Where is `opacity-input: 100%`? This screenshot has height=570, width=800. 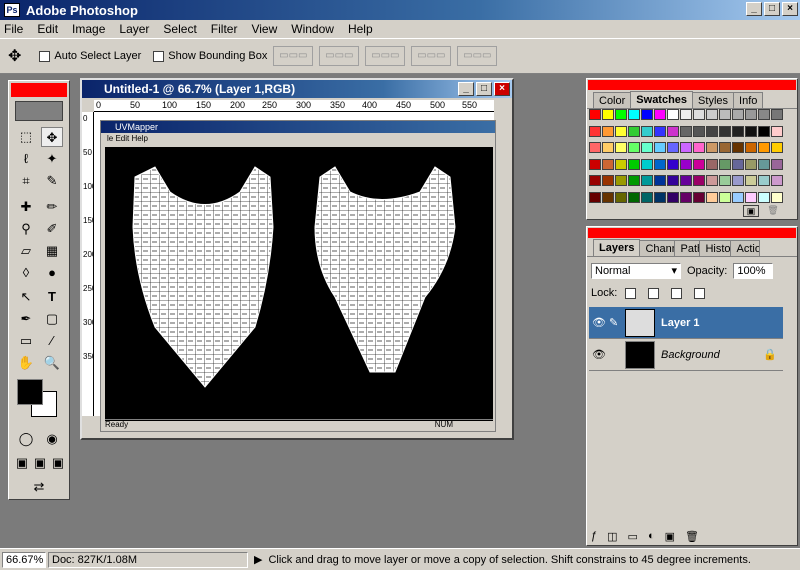
opacity-input: 100% is located at coordinates (753, 271).